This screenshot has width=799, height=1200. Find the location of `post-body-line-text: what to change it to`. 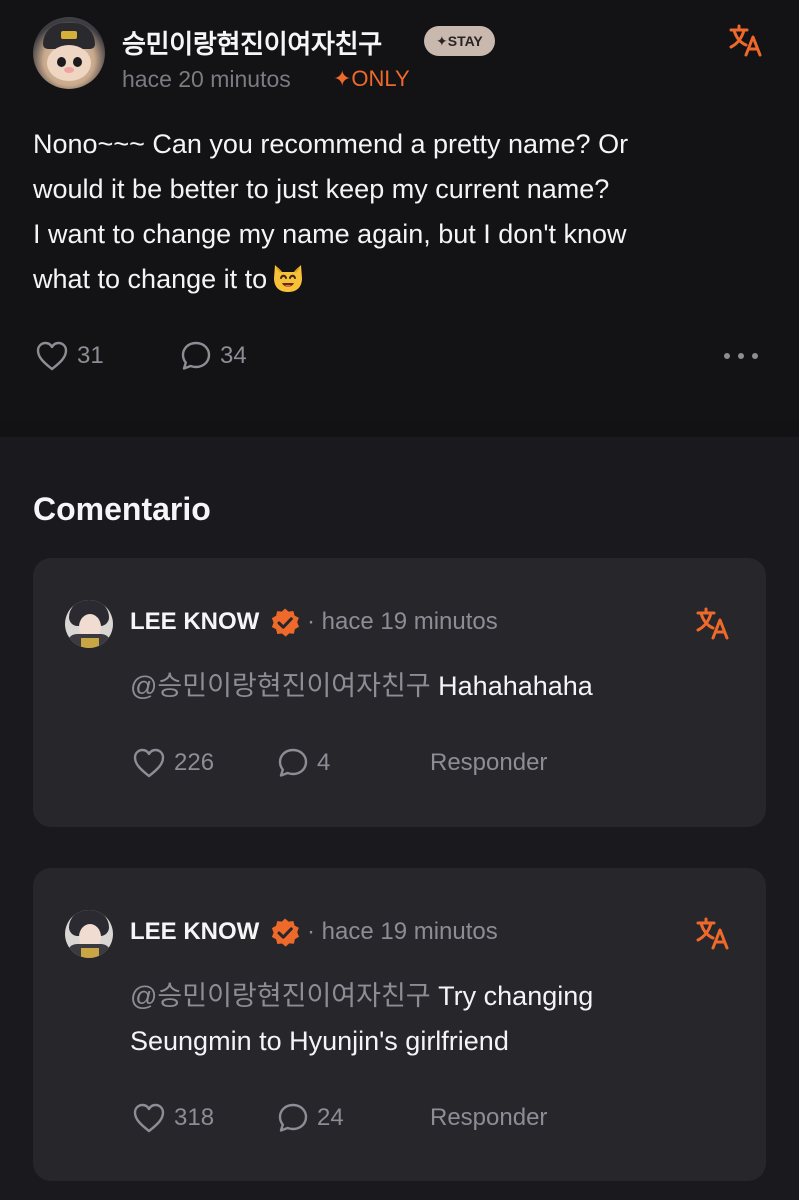

post-body-line-text: what to change it to is located at coordinates (150, 279).